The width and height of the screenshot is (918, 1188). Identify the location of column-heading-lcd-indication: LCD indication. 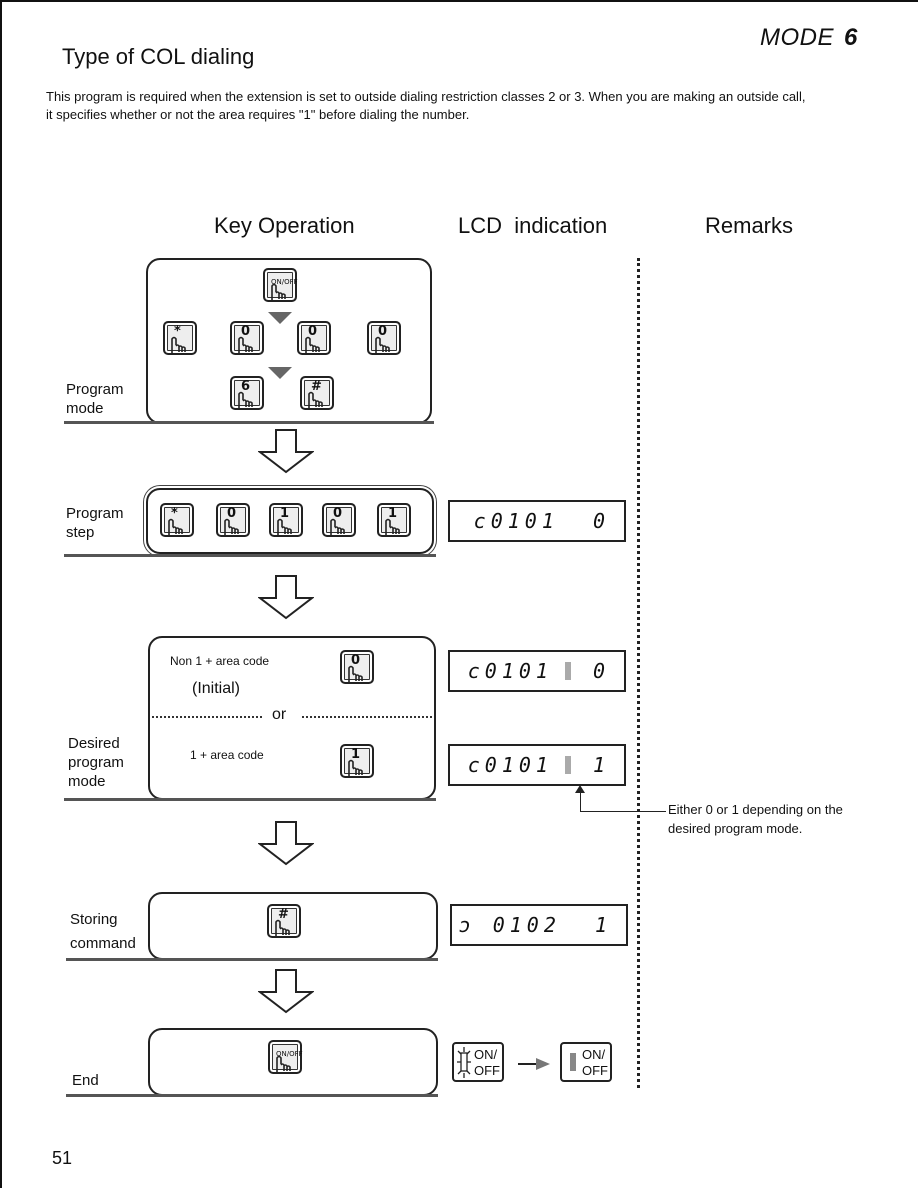
(533, 225).